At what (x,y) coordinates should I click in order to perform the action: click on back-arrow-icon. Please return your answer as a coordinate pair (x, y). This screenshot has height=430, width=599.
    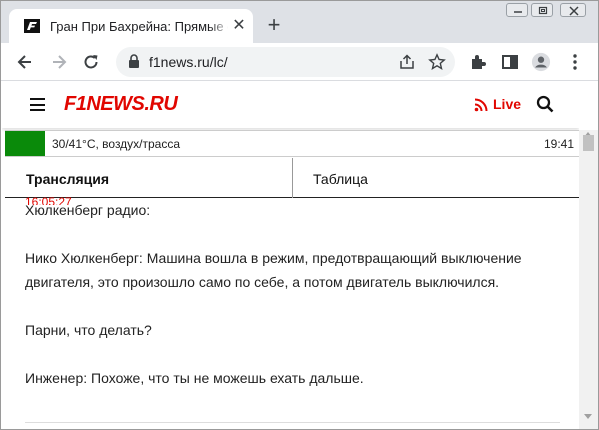
    Looking at the image, I should click on (25, 62).